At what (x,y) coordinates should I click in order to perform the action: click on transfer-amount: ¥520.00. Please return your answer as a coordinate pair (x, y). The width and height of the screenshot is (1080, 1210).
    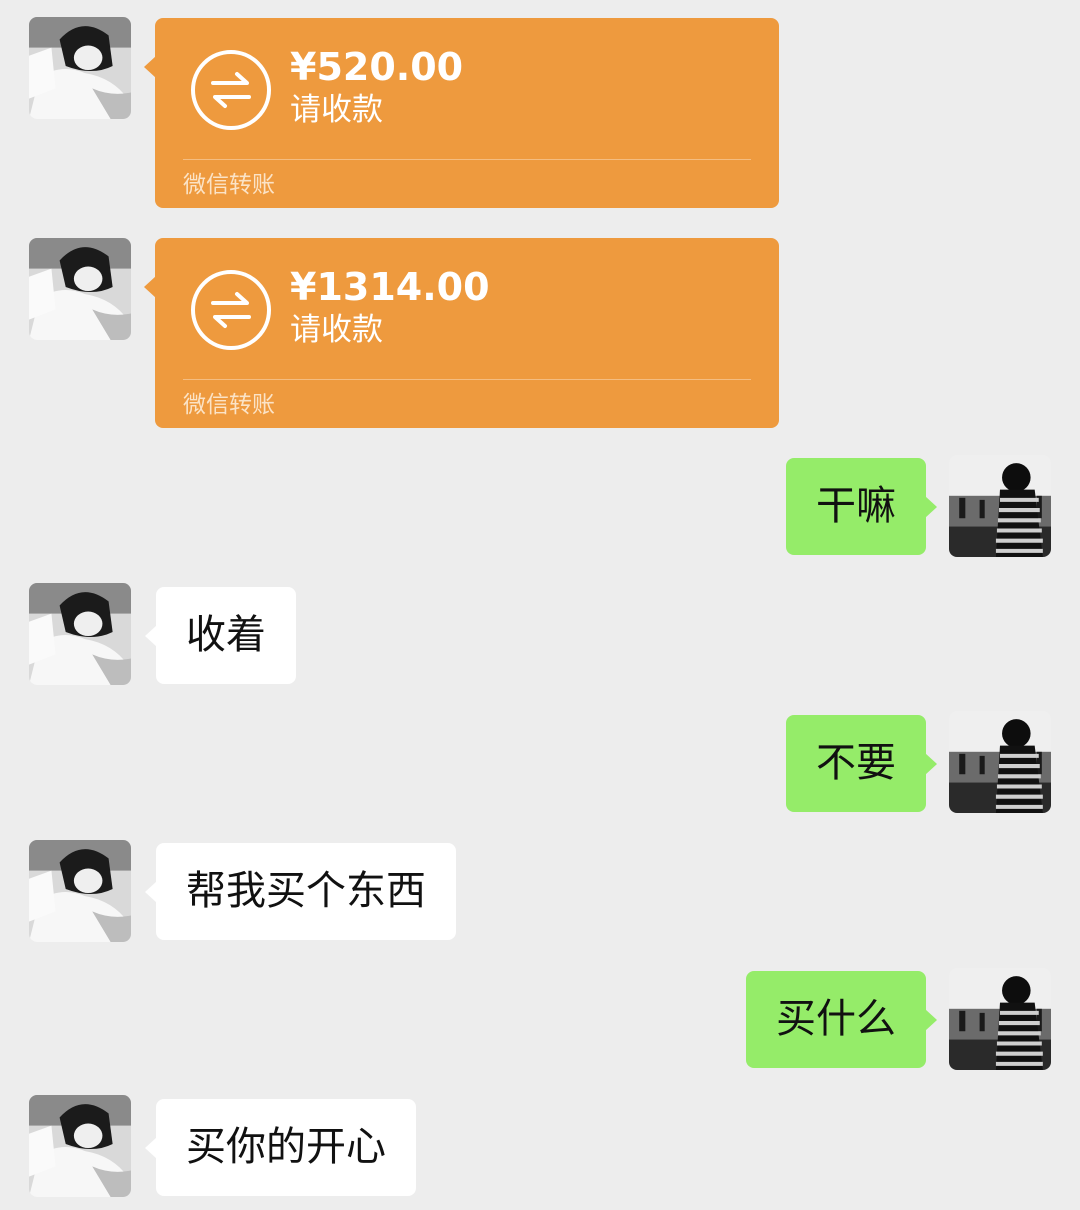
    Looking at the image, I should click on (377, 67).